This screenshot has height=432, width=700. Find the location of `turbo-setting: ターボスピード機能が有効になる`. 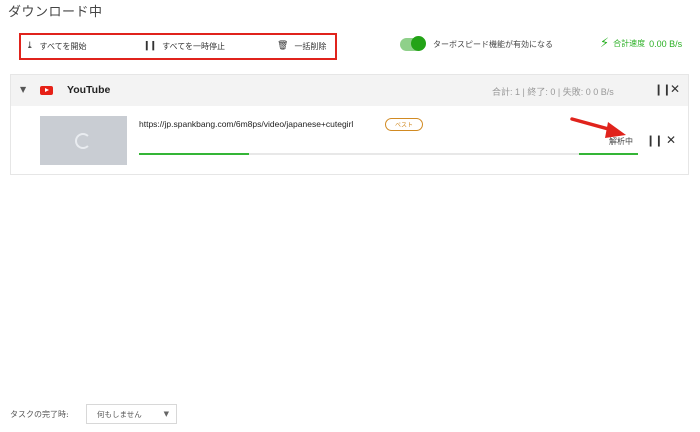

turbo-setting: ターボスピード機能が有効になる is located at coordinates (476, 43).